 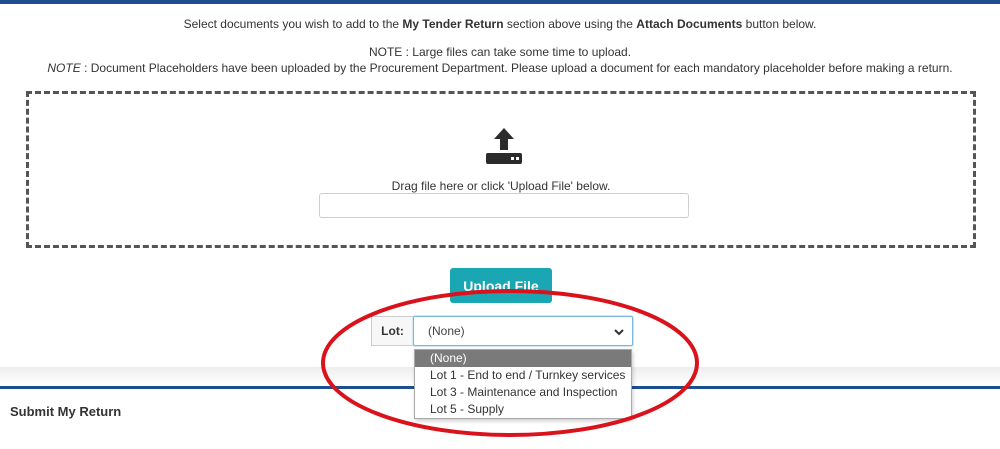 What do you see at coordinates (446, 331) in the screenshot?
I see `lot-selected-value: (None)` at bounding box center [446, 331].